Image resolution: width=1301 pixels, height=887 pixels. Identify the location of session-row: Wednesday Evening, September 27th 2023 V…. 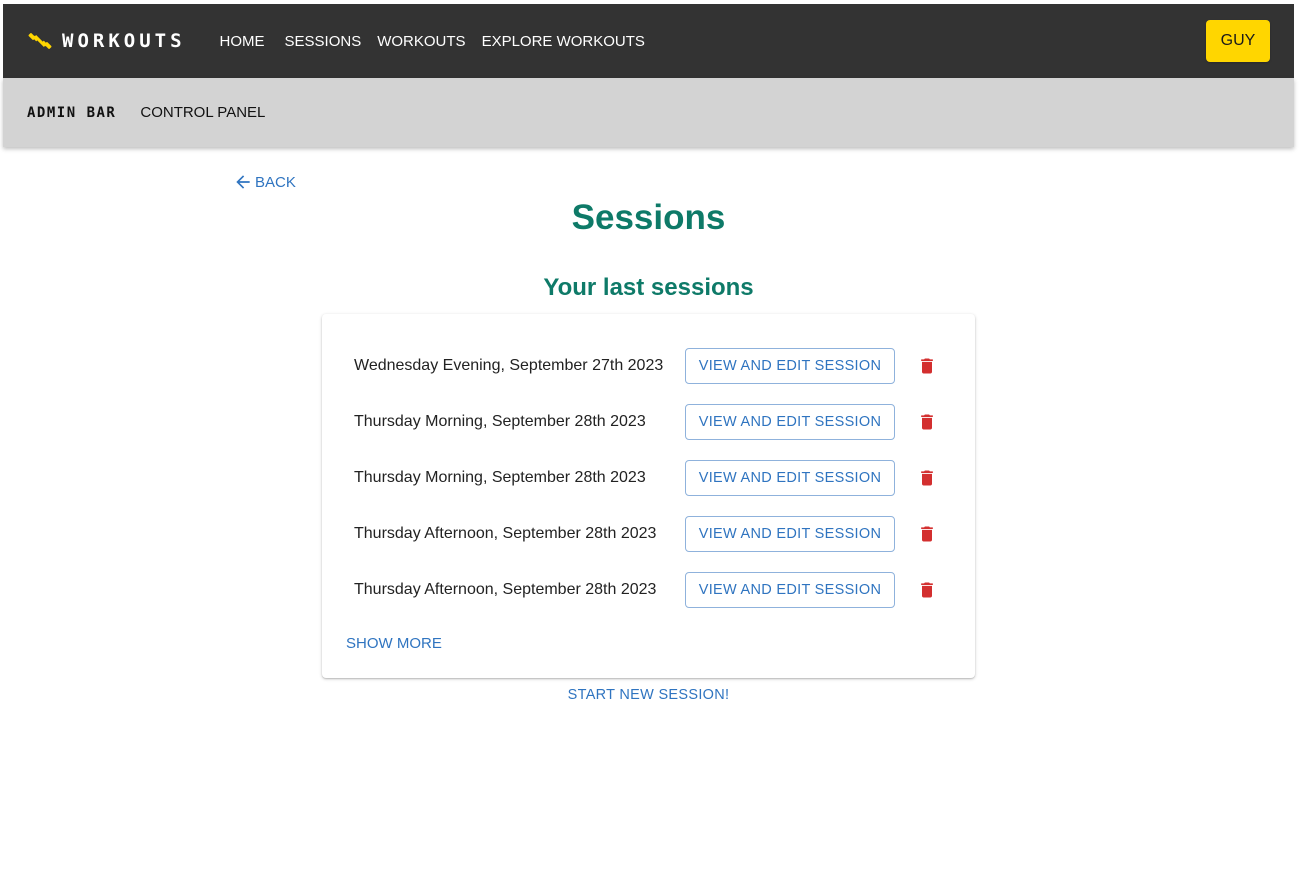
(648, 366).